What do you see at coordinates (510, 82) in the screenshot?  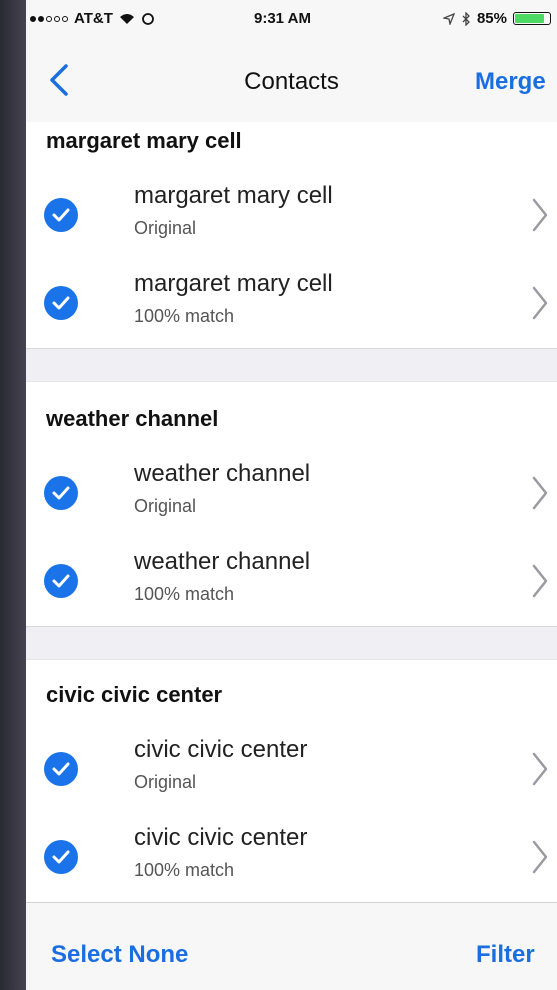 I see `merge-button: Merge` at bounding box center [510, 82].